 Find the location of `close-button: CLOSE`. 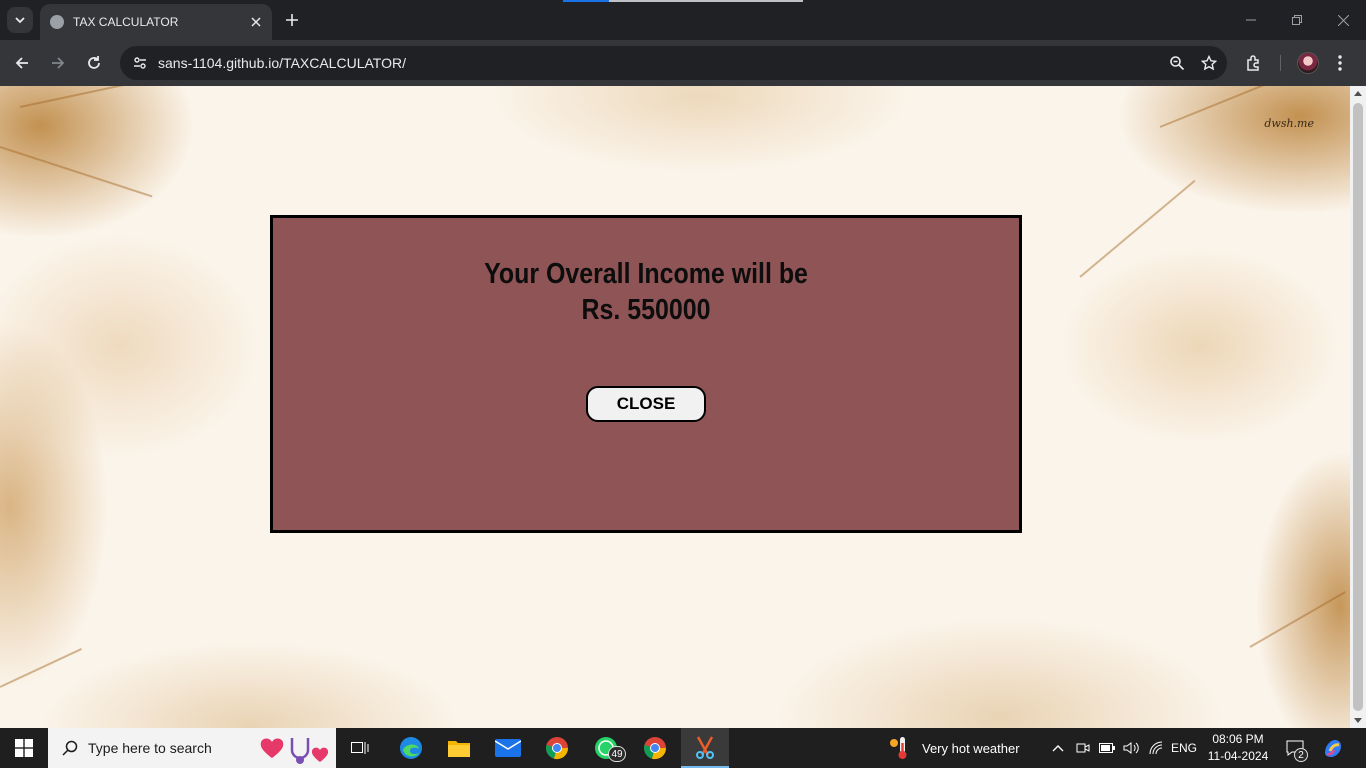

close-button: CLOSE is located at coordinates (646, 404).